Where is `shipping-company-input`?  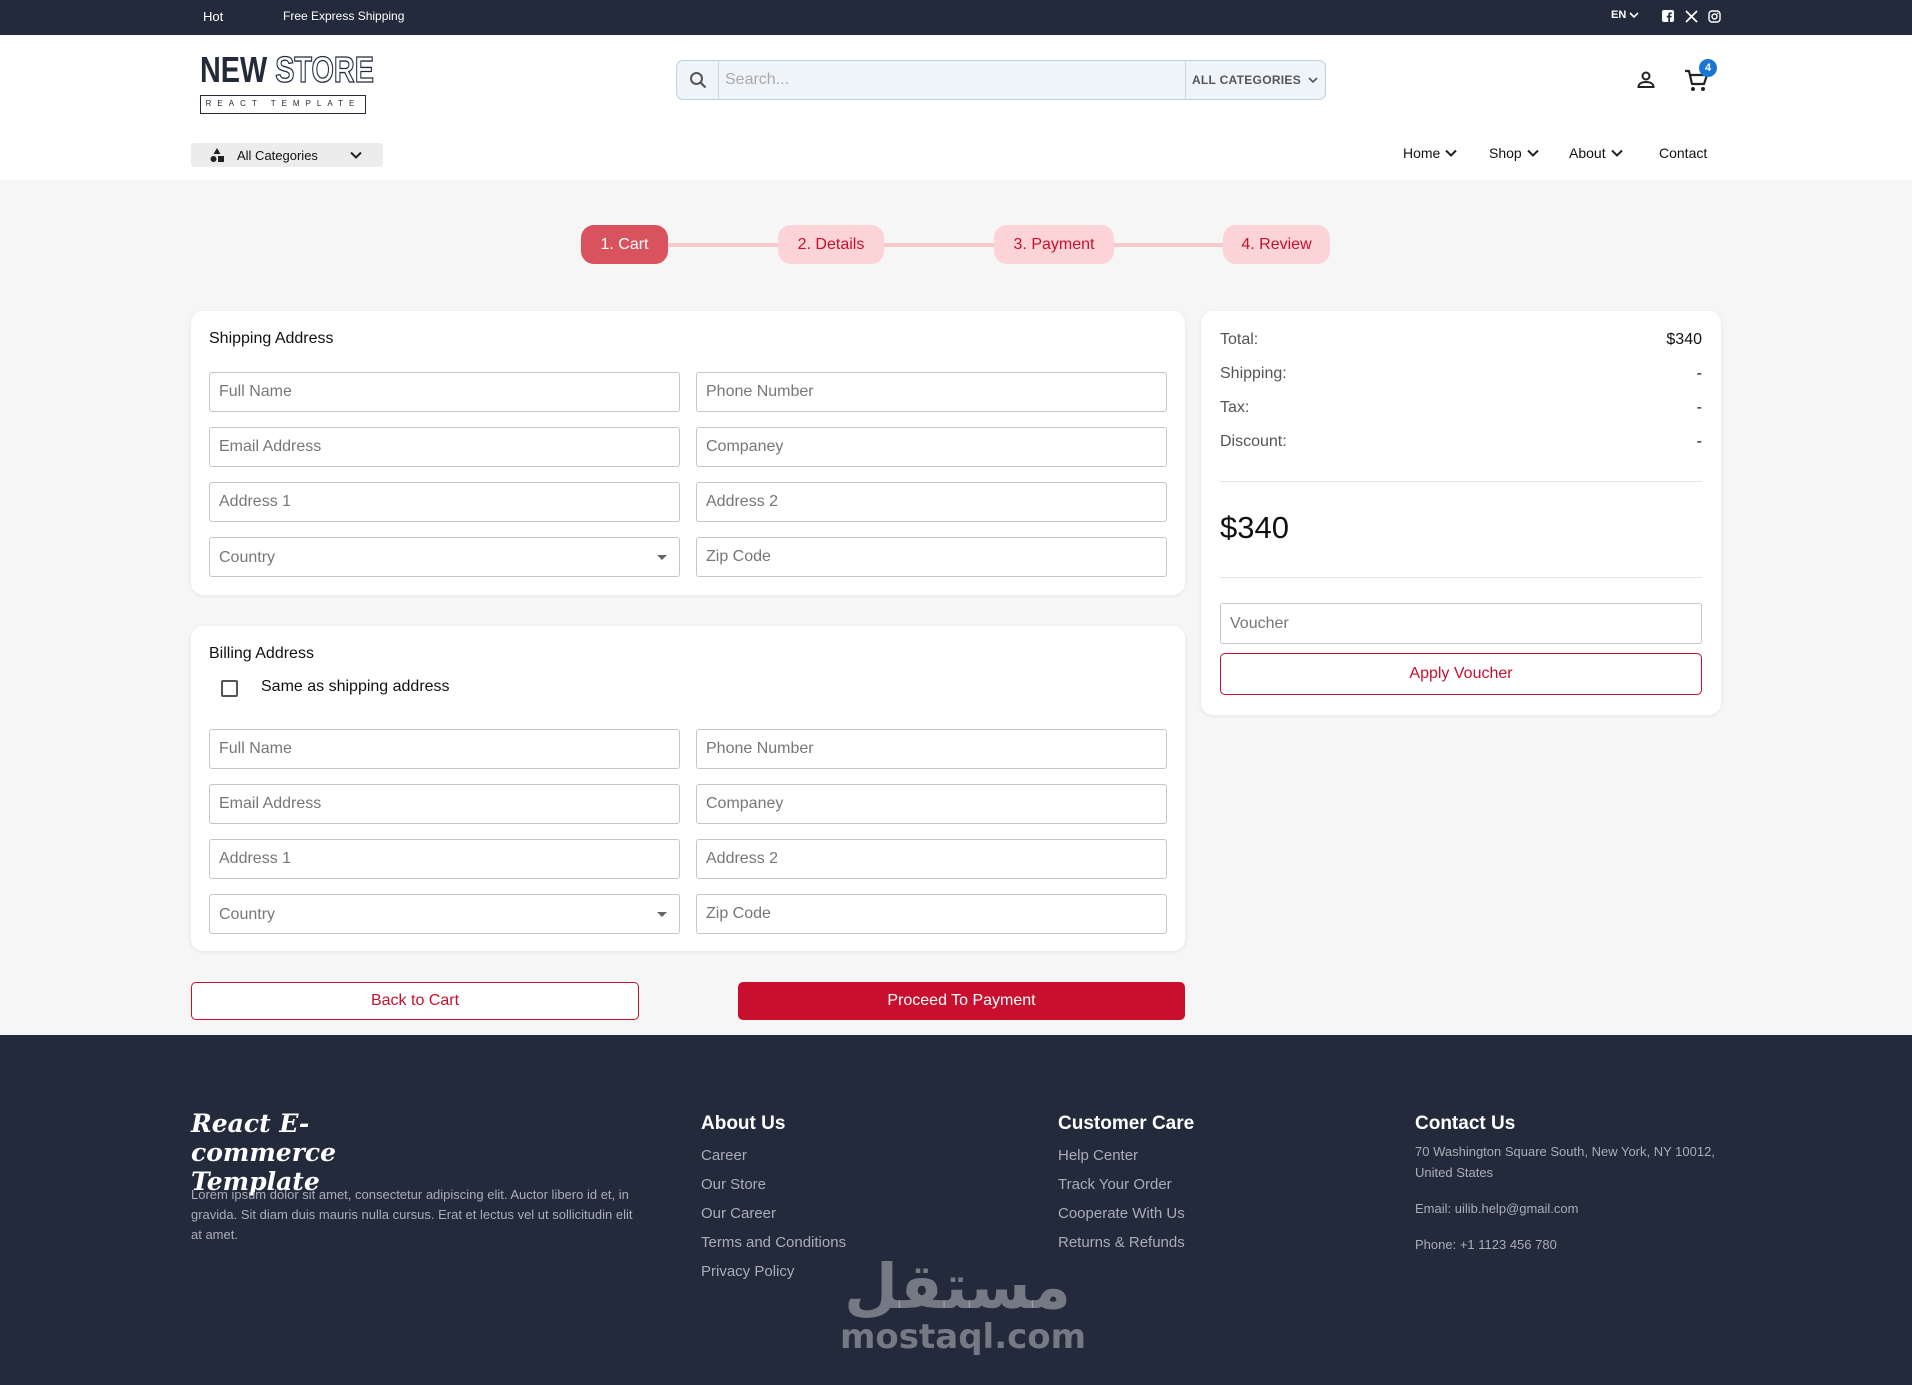 shipping-company-input is located at coordinates (931, 447).